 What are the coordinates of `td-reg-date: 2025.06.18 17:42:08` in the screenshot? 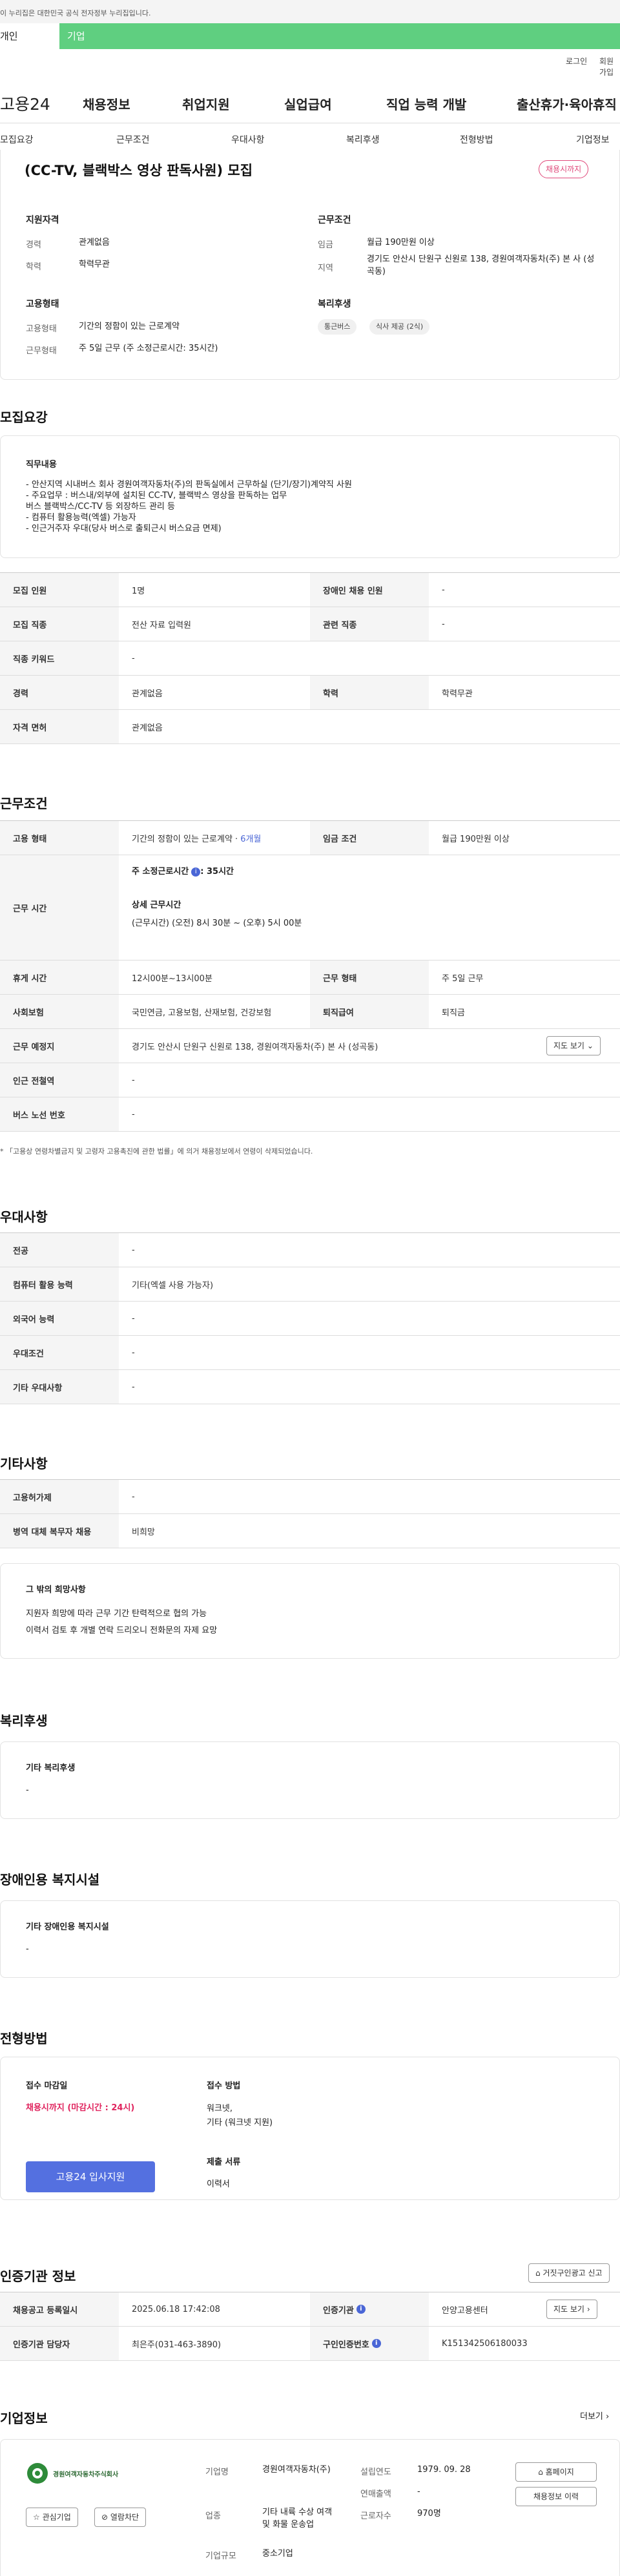 It's located at (176, 2309).